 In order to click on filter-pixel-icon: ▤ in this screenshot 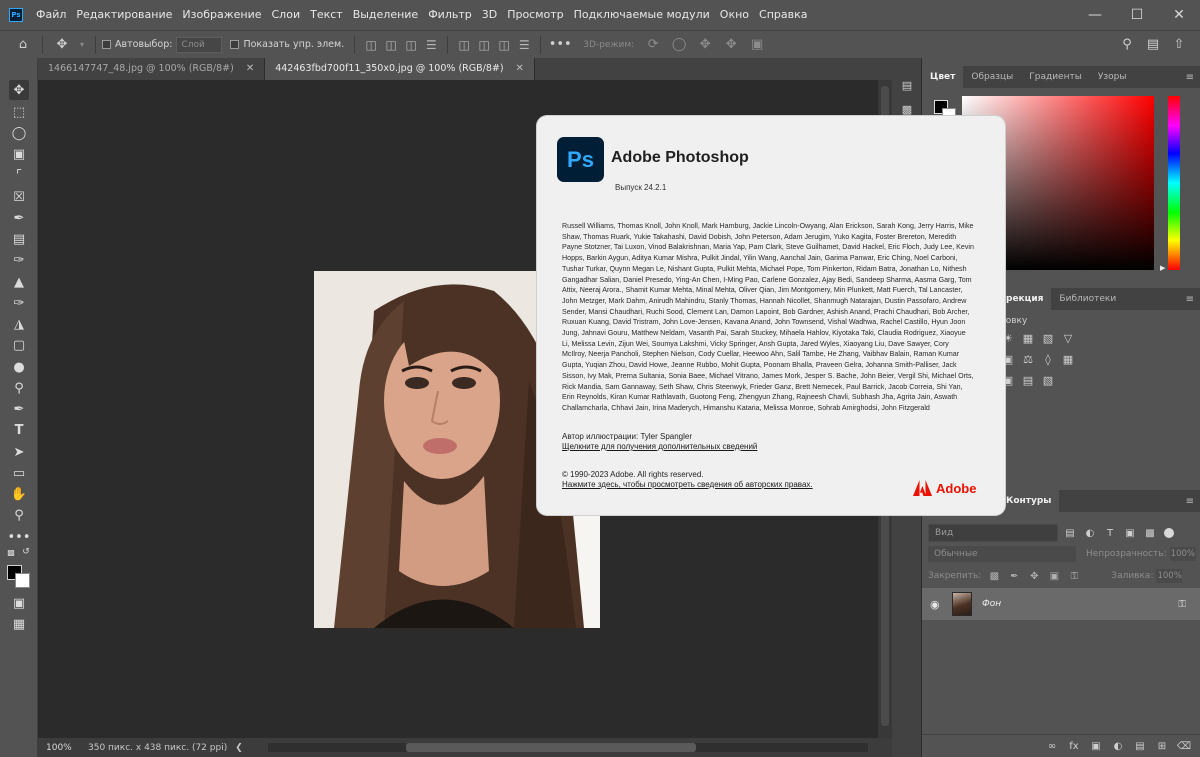, I will do `click(1070, 533)`.